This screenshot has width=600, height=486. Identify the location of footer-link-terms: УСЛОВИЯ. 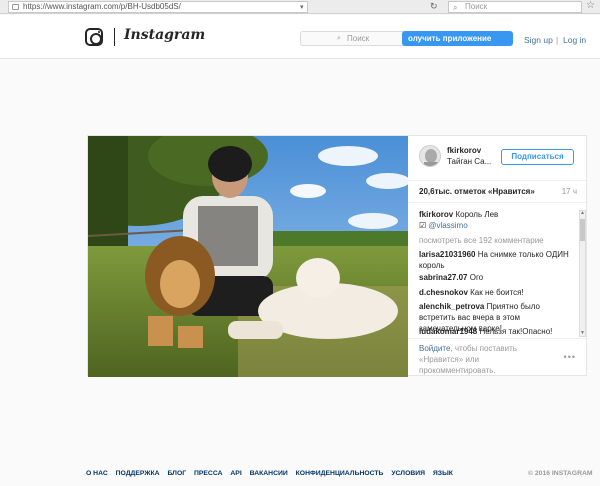
(408, 473).